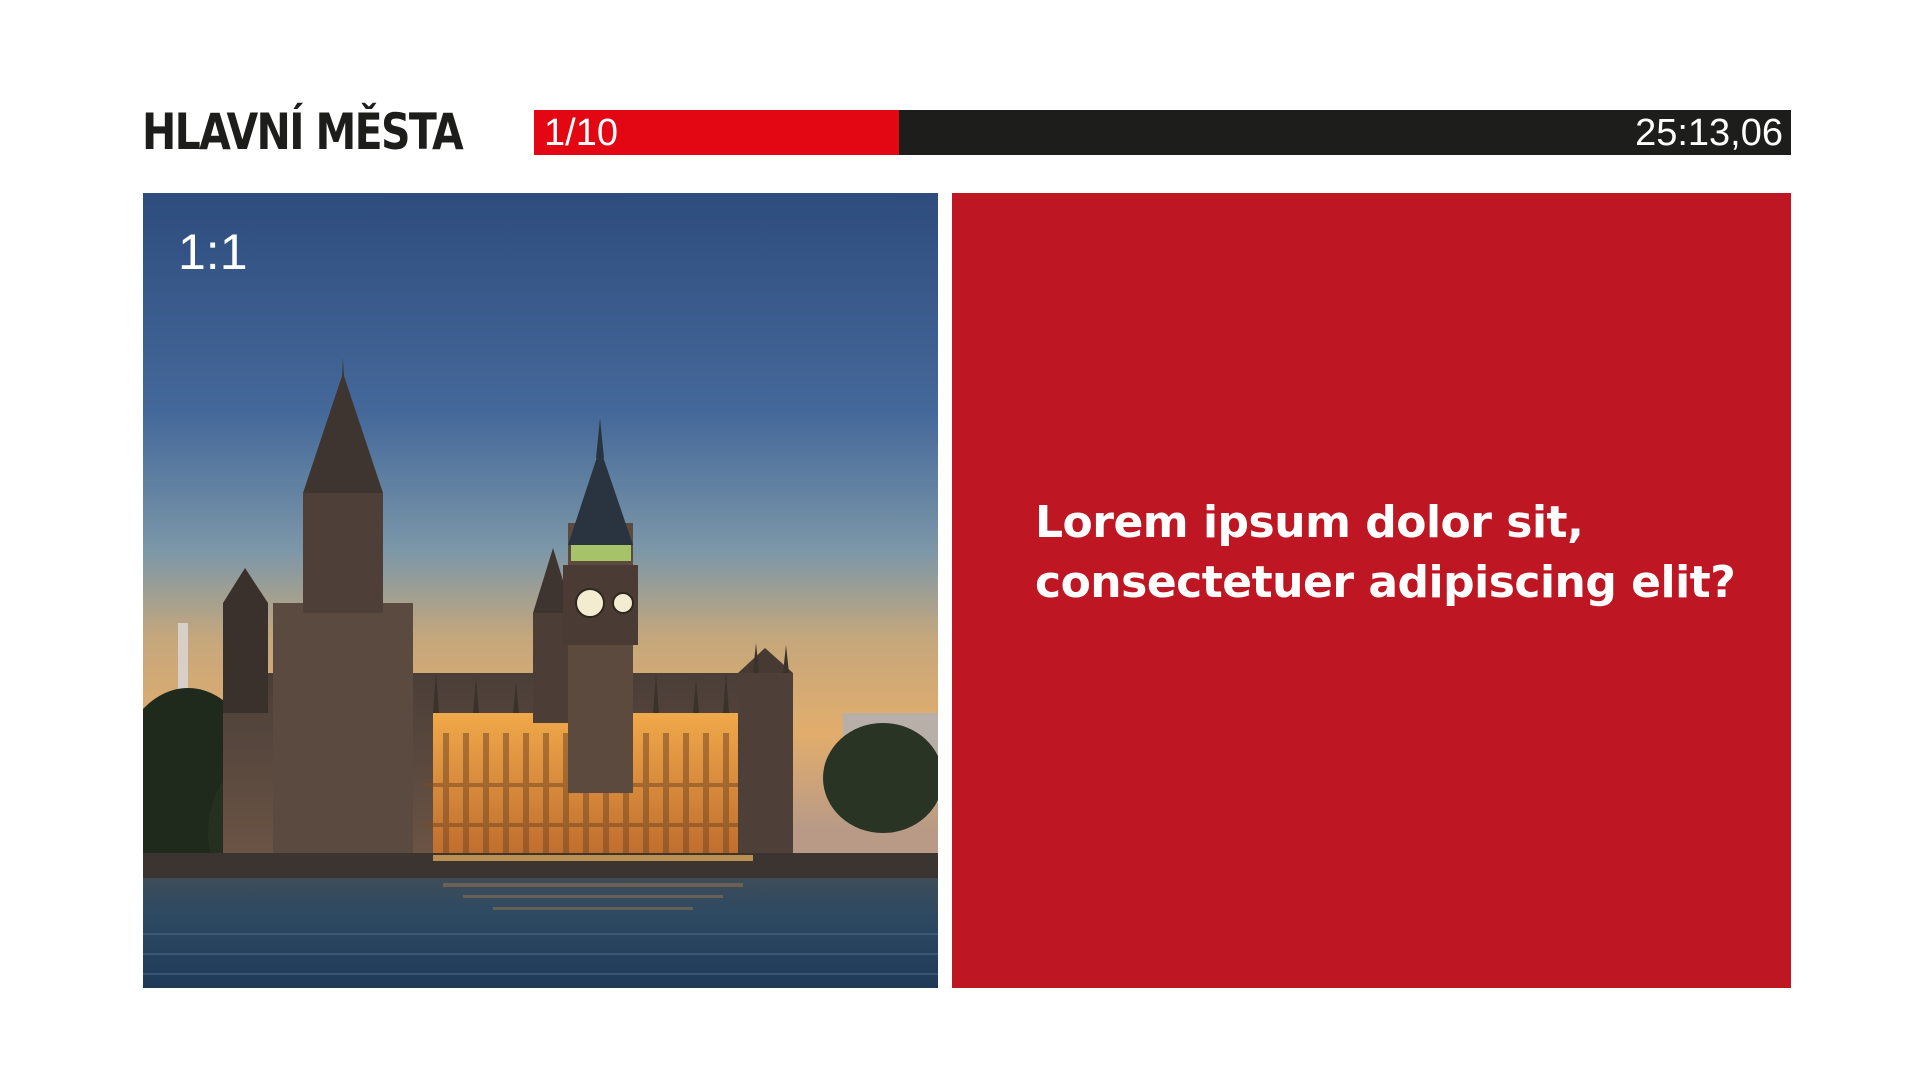 Image resolution: width=1920 pixels, height=1080 pixels. What do you see at coordinates (1709, 133) in the screenshot?
I see `timer: 25:13,06` at bounding box center [1709, 133].